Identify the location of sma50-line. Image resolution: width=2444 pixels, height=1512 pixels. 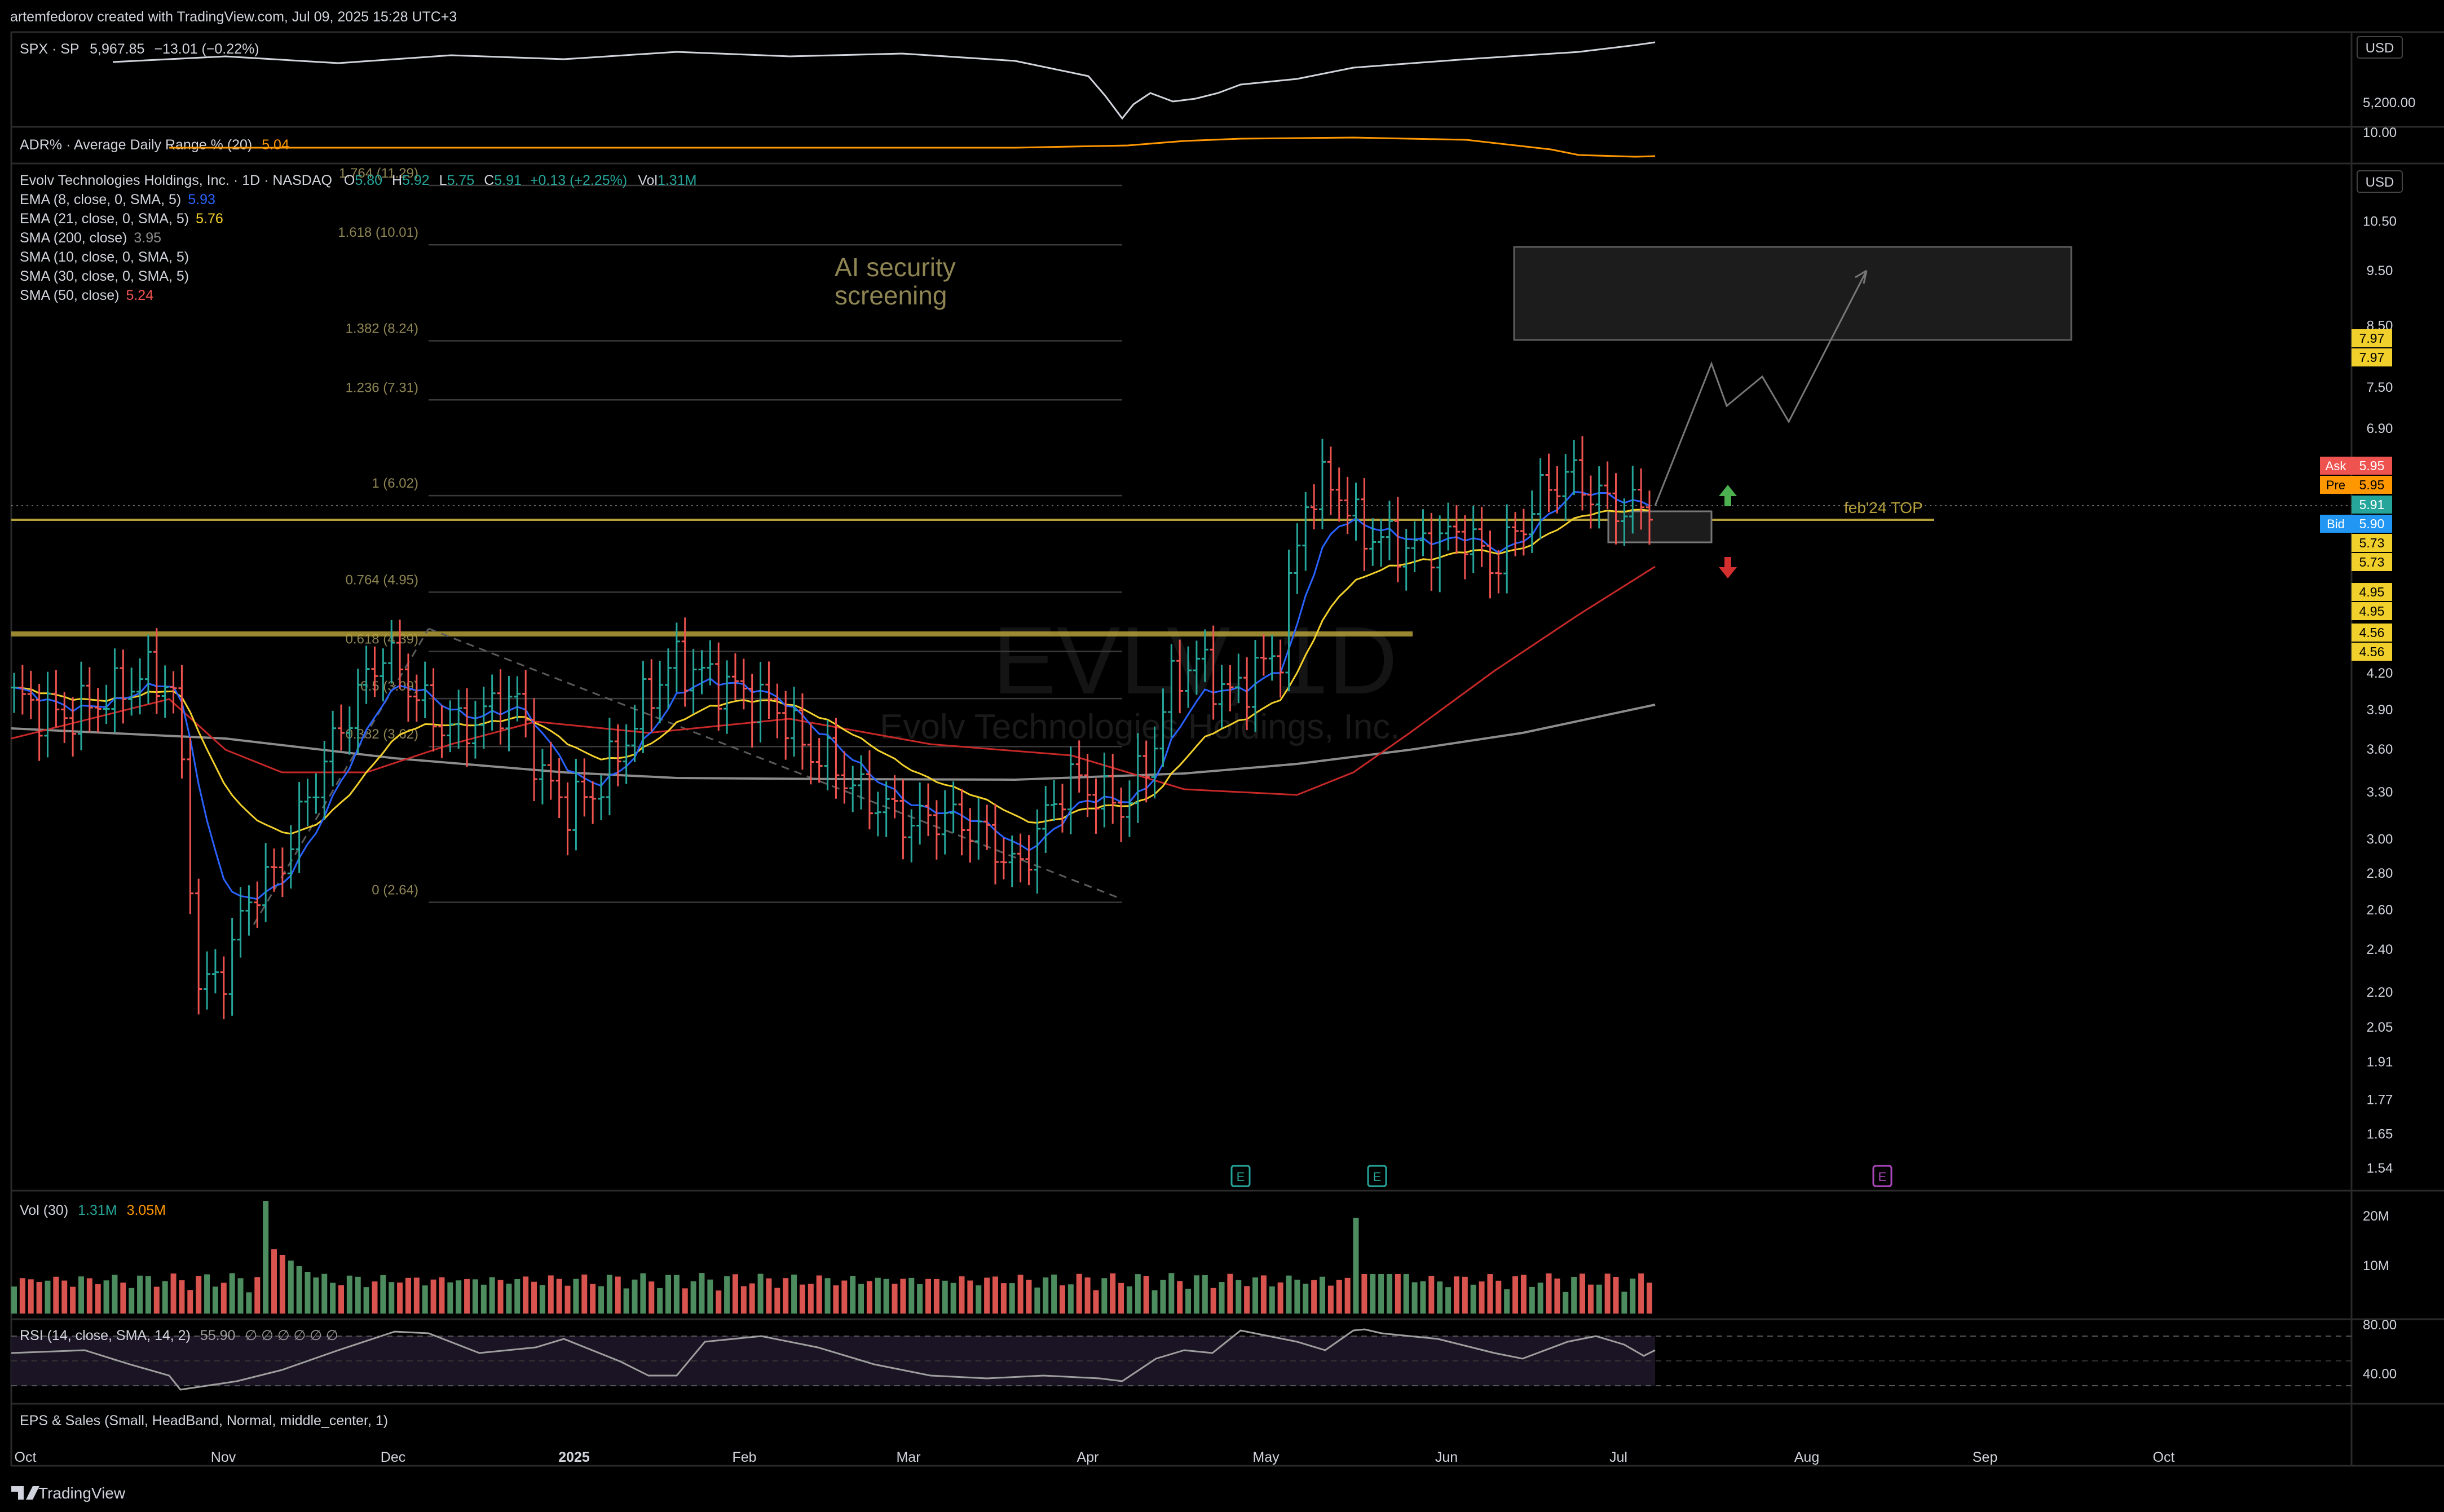
(833, 680).